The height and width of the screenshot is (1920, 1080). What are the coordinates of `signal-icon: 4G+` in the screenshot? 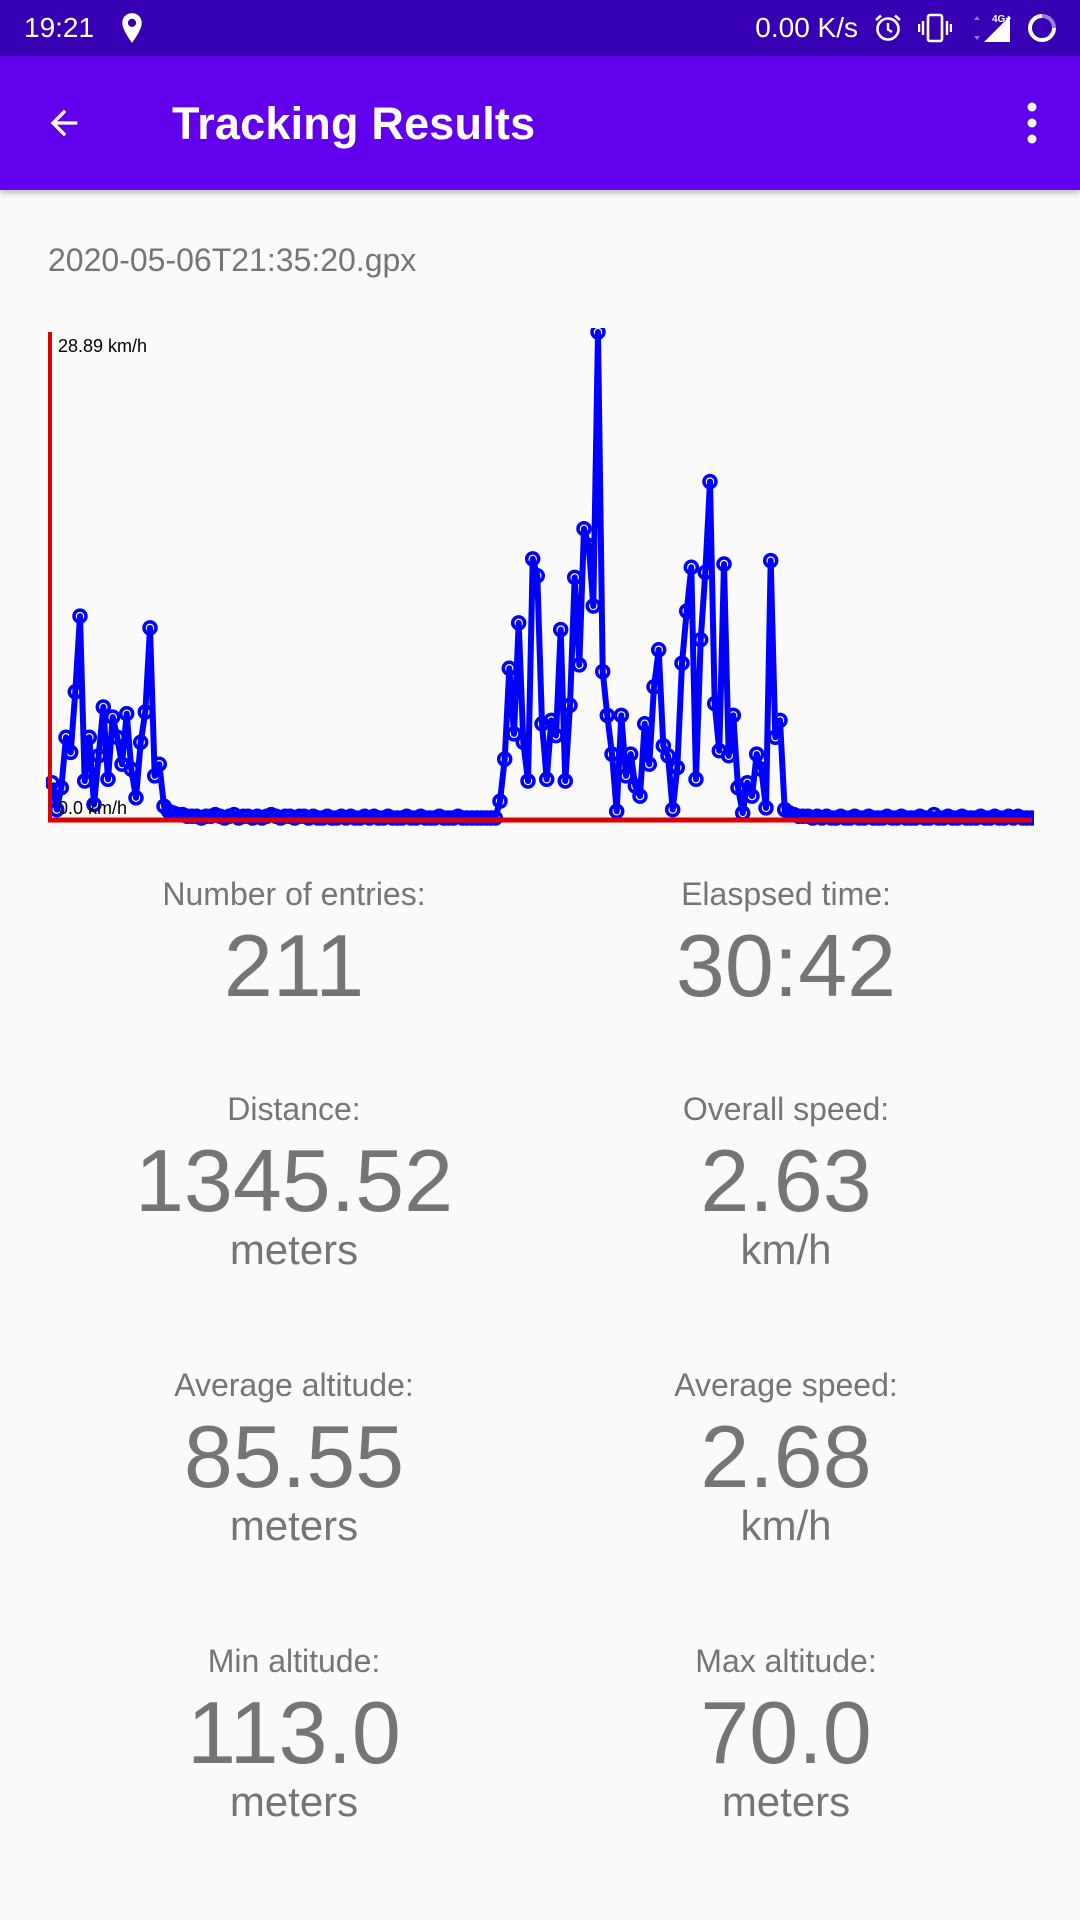 It's located at (992, 28).